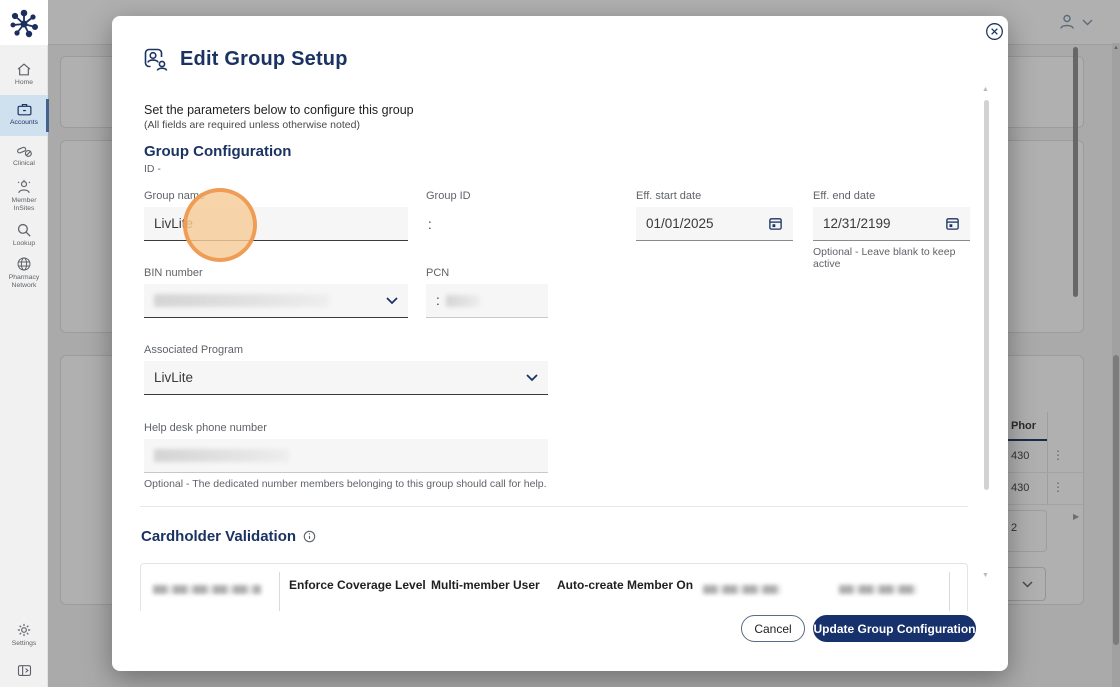 The image size is (1120, 687). What do you see at coordinates (884, 258) in the screenshot?
I see `eff-end-date-helper: Optional - Leave blank to keep active` at bounding box center [884, 258].